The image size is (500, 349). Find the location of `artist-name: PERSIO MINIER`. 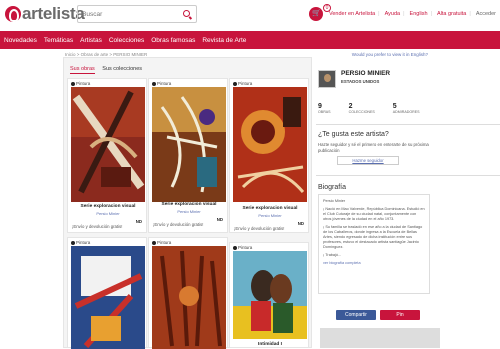

artist-name: PERSIO MINIER is located at coordinates (366, 73).